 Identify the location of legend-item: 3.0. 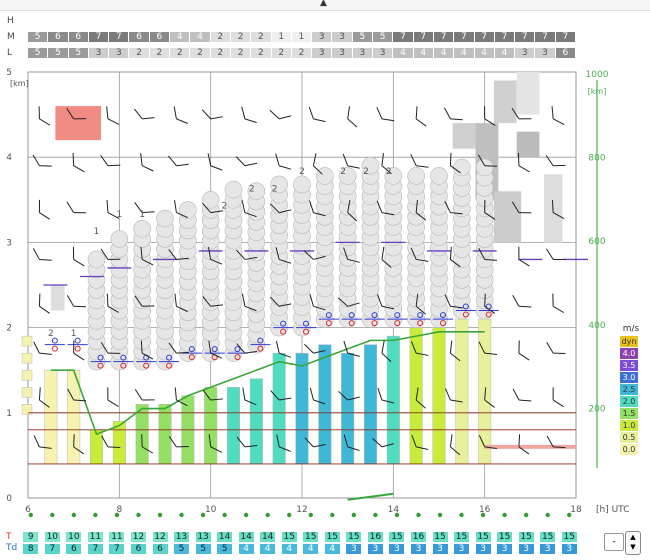
(629, 377).